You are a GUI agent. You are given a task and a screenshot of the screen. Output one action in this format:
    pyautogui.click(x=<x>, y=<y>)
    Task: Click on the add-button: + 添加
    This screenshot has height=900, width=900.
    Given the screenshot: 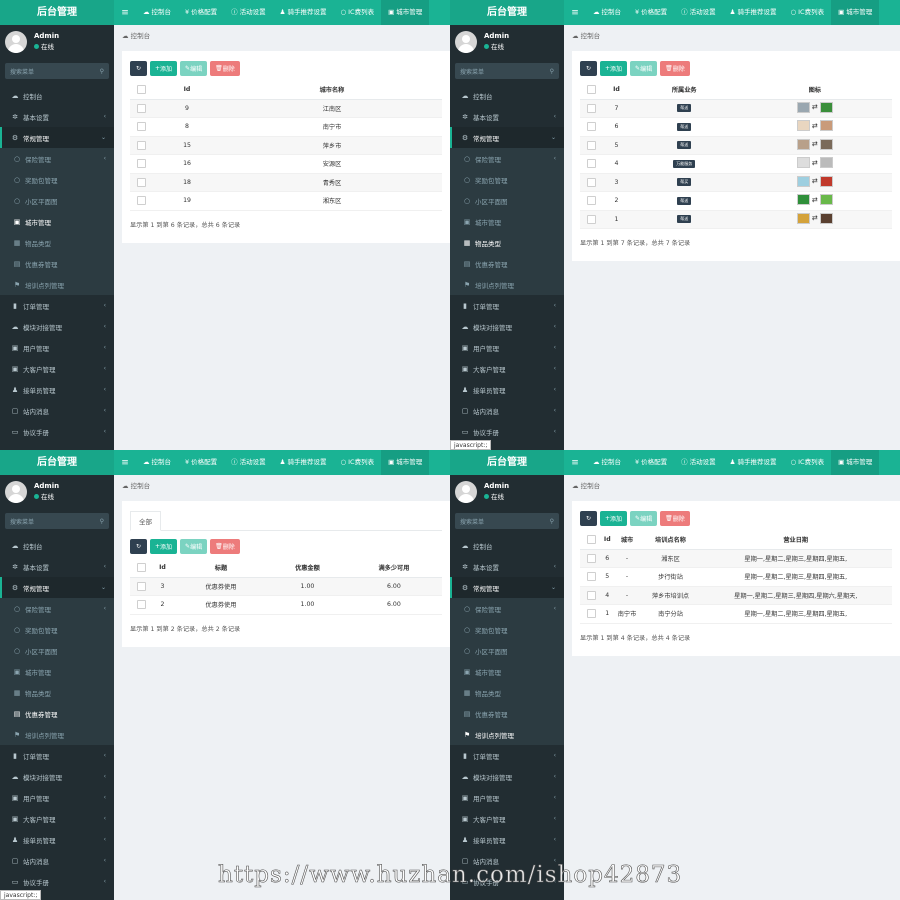 What is the action you would take?
    pyautogui.click(x=164, y=68)
    